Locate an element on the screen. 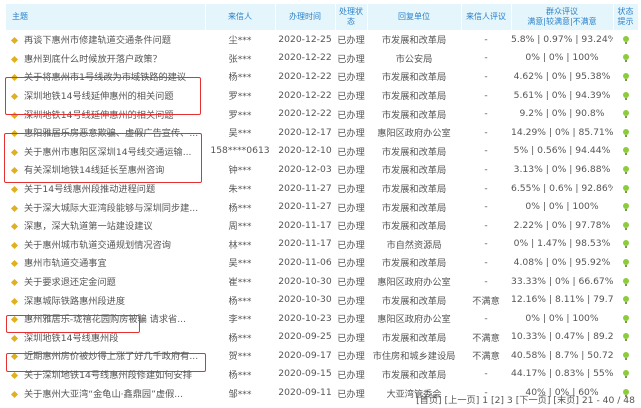 The image size is (641, 408). subject-link: 再谈下惠州市修建轨道交通条件问题 is located at coordinates (97, 40).